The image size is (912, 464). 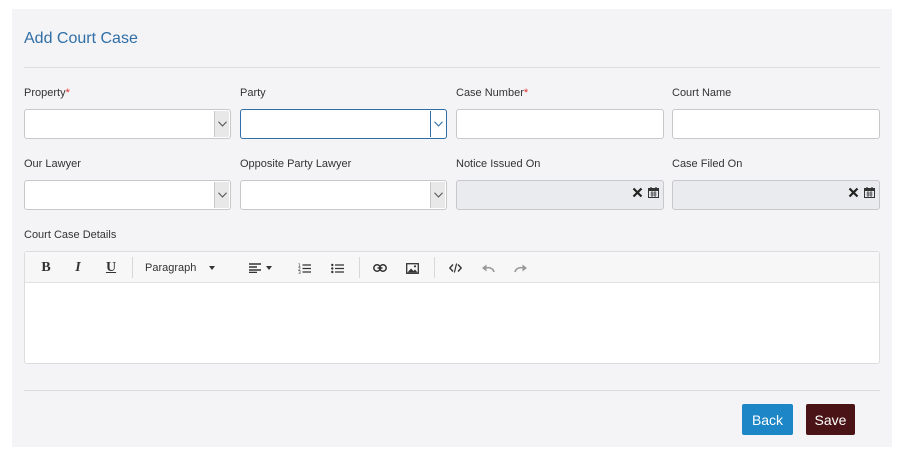 I want to click on page-title: Add Court Case, so click(x=81, y=38).